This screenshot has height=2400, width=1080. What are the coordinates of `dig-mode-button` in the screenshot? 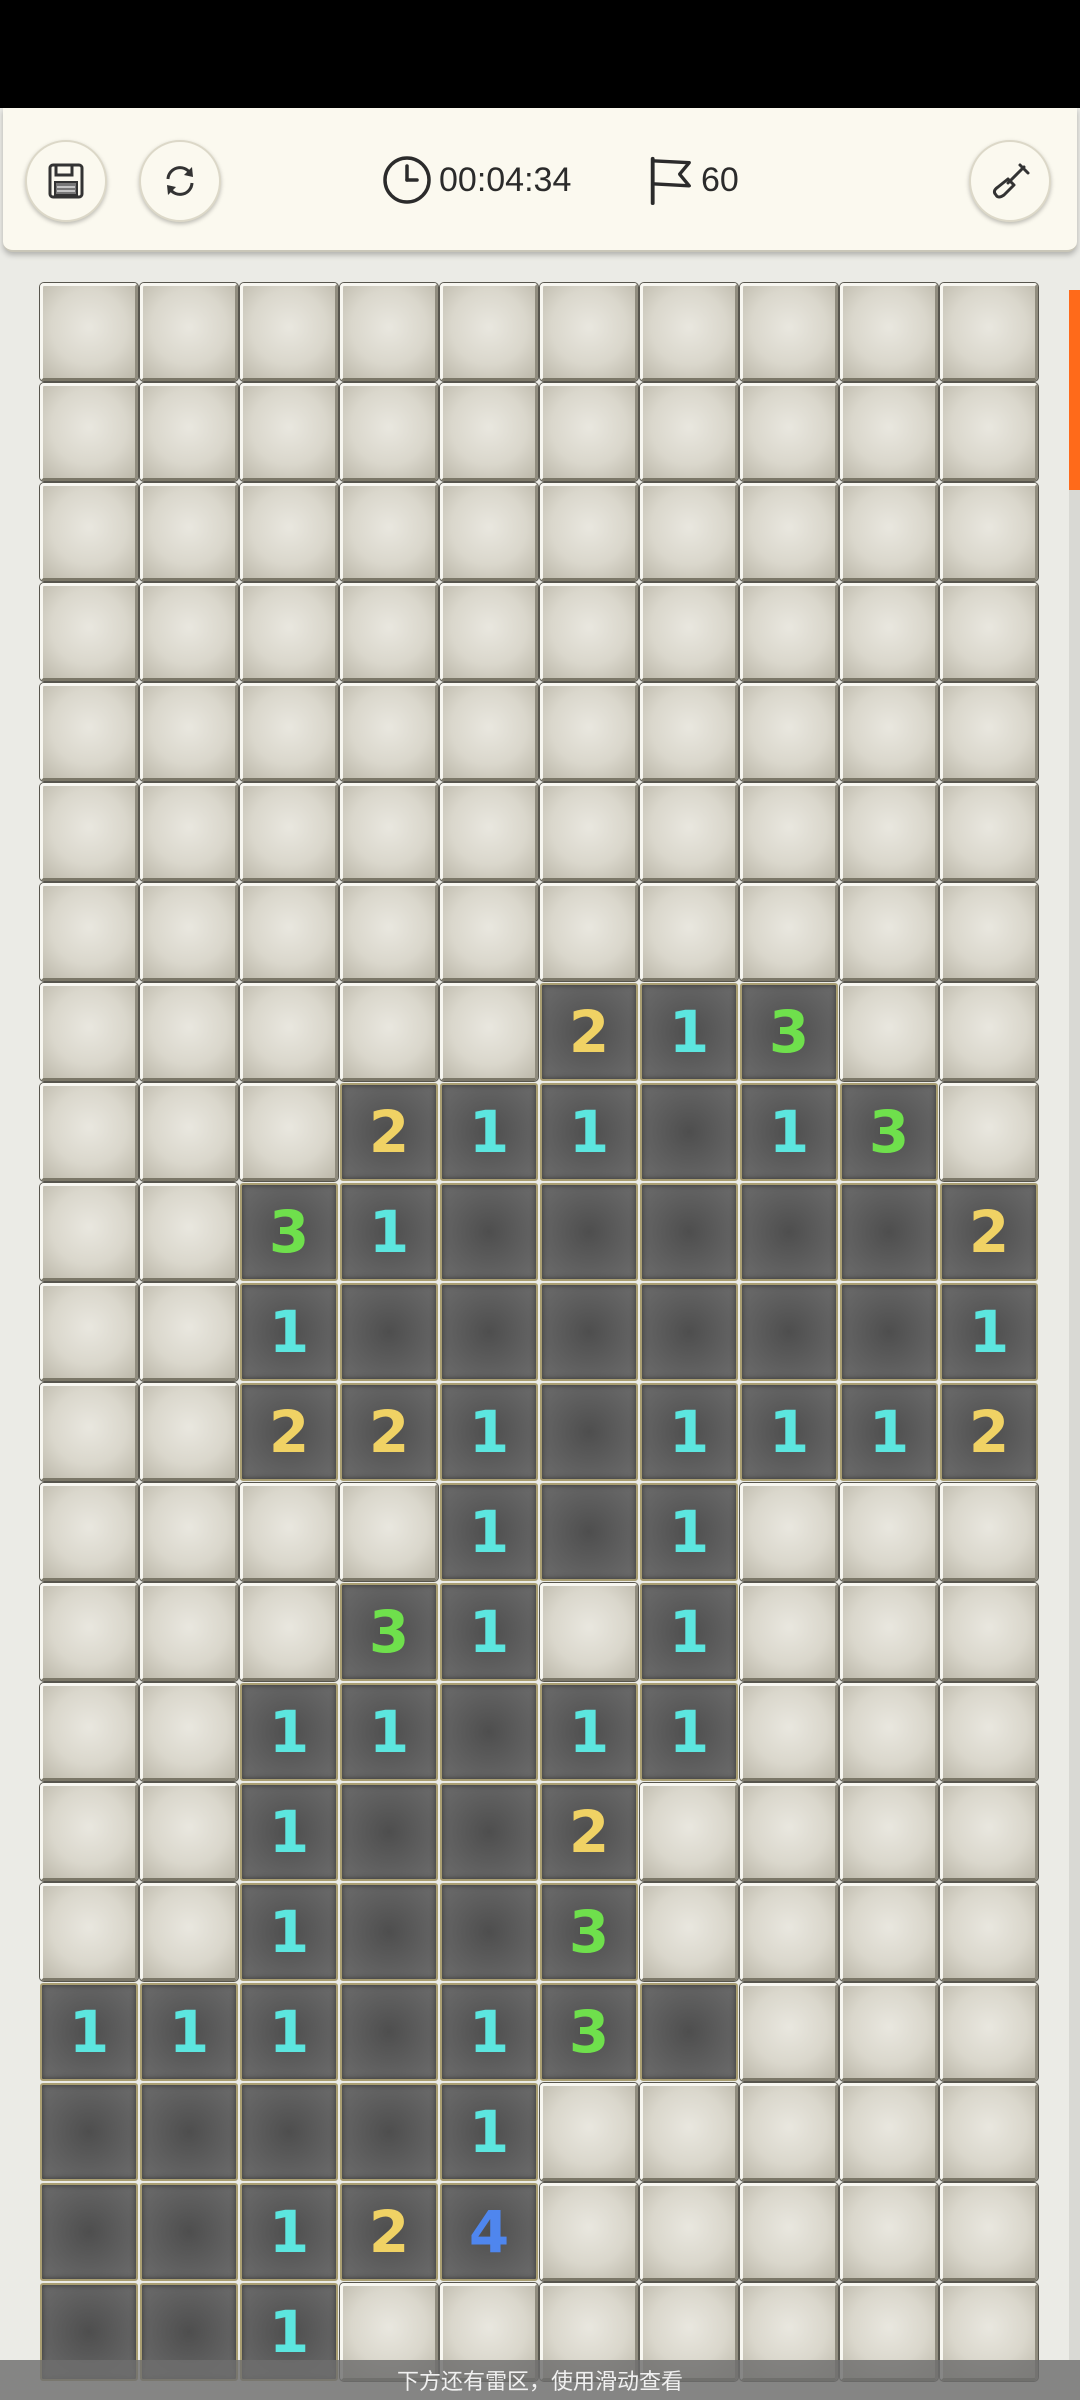 It's located at (1010, 181).